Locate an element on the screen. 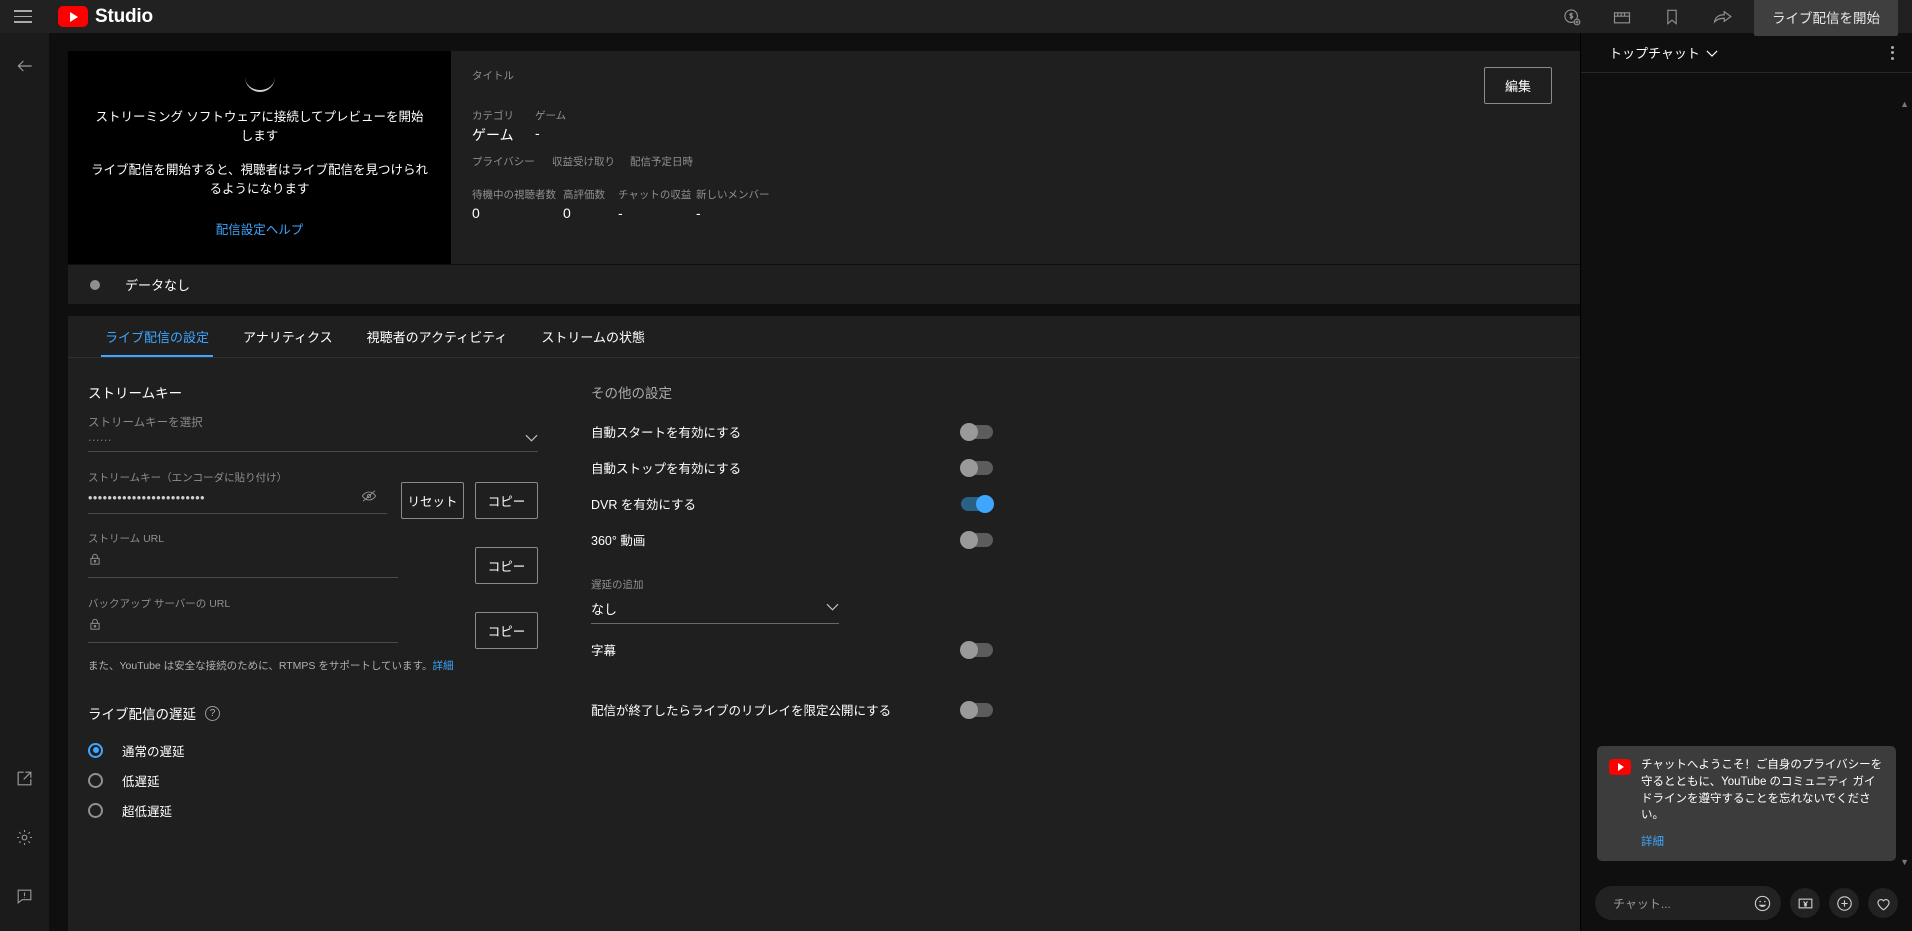 The width and height of the screenshot is (1912, 931). latency-option-normal: 通常の遅延 is located at coordinates (313, 750).